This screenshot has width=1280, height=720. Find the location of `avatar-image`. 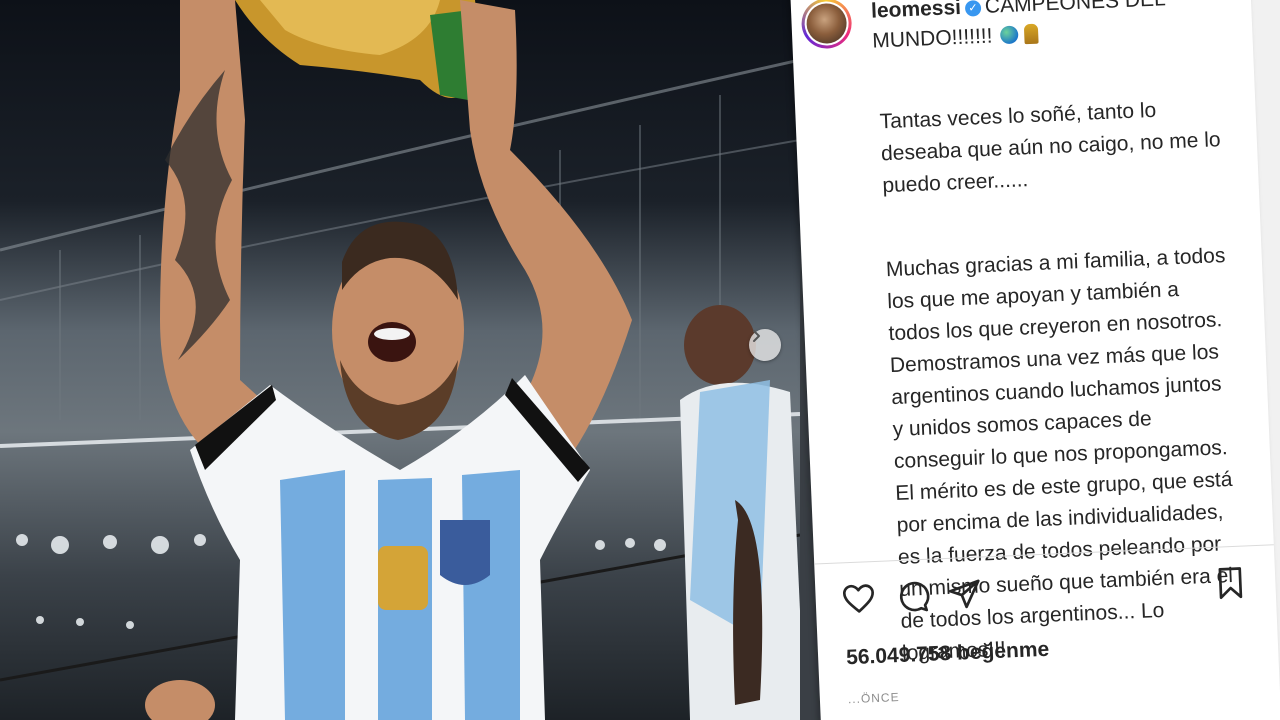

avatar-image is located at coordinates (826, 23).